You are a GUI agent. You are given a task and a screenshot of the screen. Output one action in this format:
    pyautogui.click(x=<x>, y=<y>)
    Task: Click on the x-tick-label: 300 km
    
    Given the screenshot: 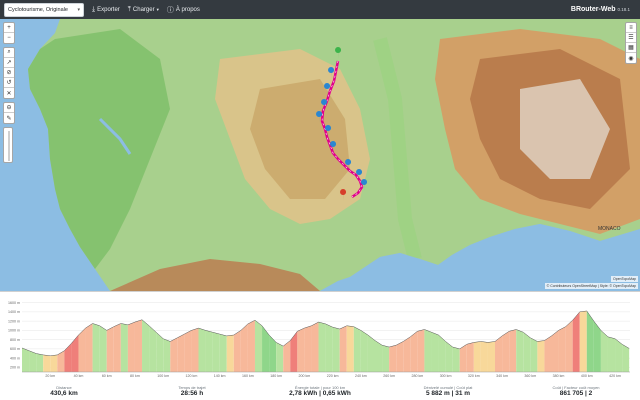 What is the action you would take?
    pyautogui.click(x=446, y=376)
    